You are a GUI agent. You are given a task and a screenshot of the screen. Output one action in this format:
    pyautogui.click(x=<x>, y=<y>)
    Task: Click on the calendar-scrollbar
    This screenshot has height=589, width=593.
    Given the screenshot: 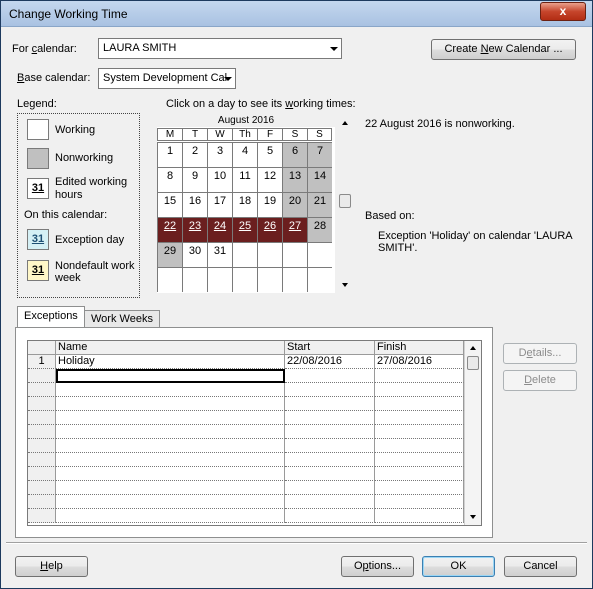 What is the action you would take?
    pyautogui.click(x=345, y=204)
    